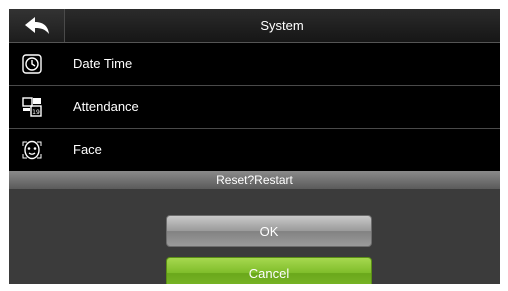  Describe the element at coordinates (254, 64) in the screenshot. I see `menu-item-date-time: Date Time` at that location.